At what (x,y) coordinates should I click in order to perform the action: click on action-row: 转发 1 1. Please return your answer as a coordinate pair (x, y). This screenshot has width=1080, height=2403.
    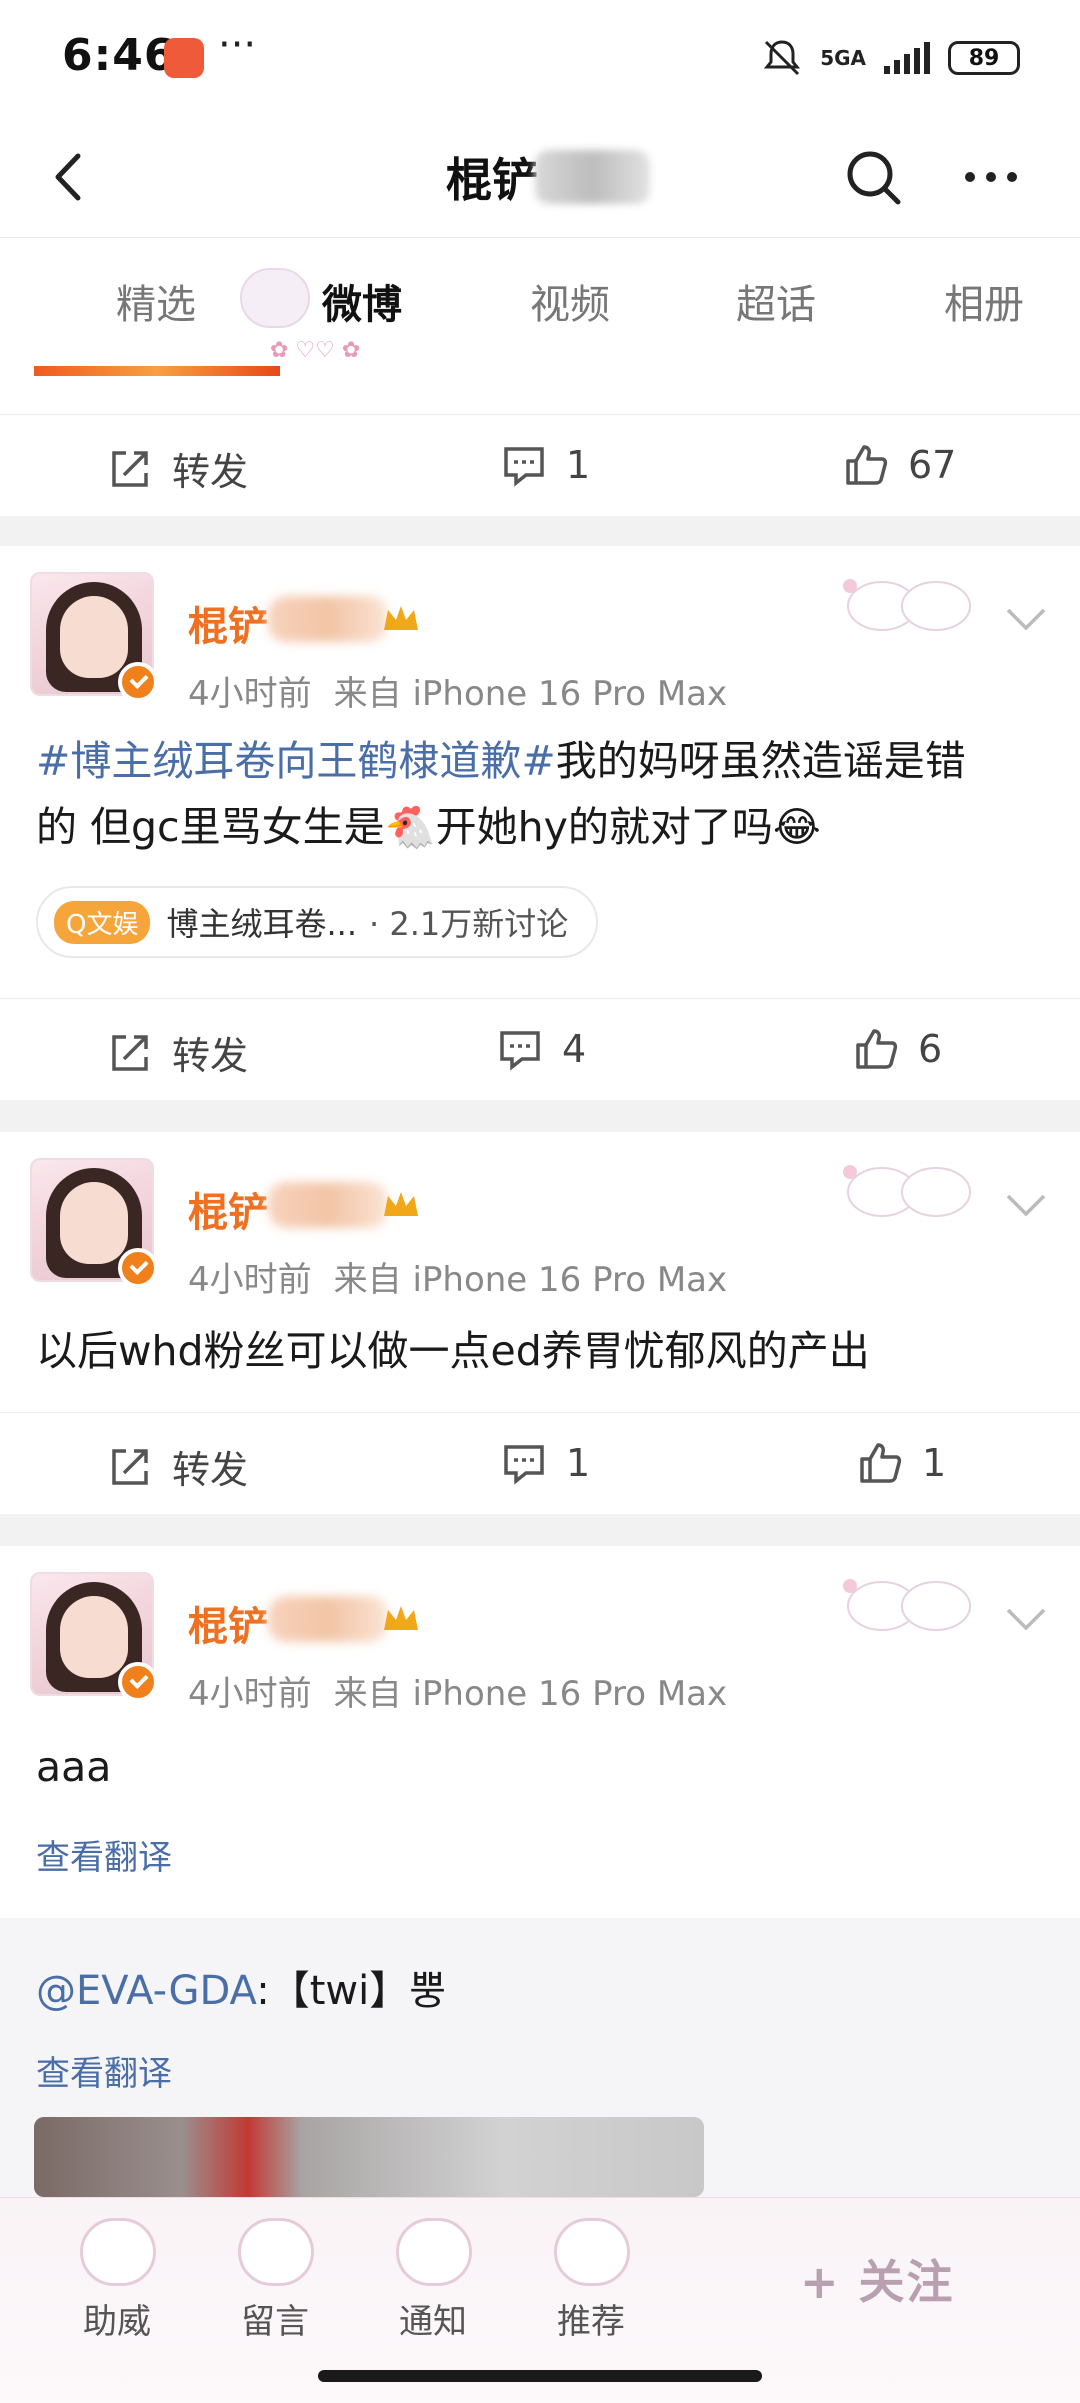
    Looking at the image, I should click on (540, 1462).